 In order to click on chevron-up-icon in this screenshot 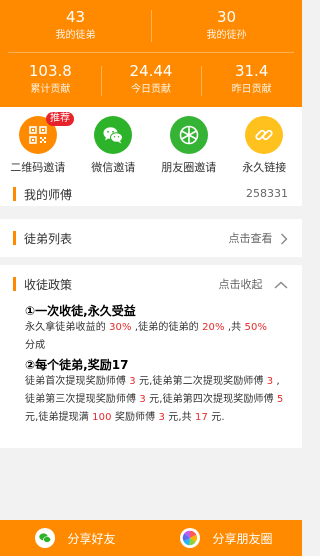, I will do `click(281, 285)`.